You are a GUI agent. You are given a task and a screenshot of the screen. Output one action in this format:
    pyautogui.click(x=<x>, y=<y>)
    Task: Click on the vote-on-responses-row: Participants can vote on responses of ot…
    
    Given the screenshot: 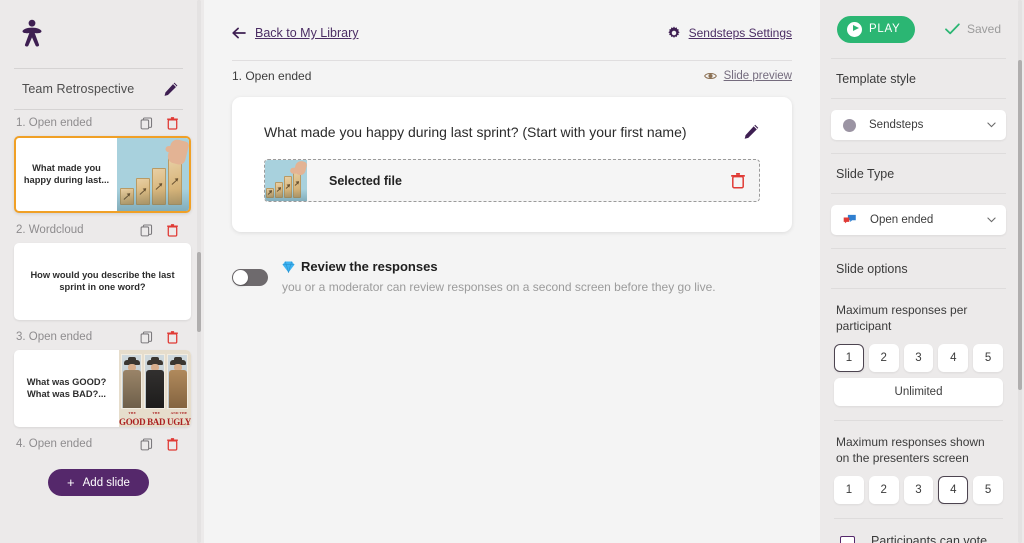 What is the action you would take?
    pyautogui.click(x=918, y=531)
    